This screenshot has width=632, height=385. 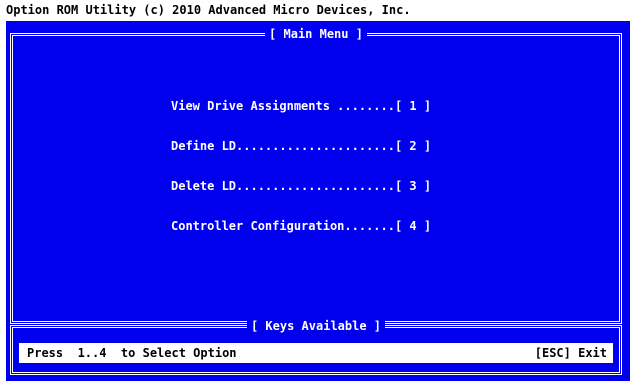 What do you see at coordinates (316, 353) in the screenshot?
I see `keys-status-bar: Press 1..4 to Select Option [ESC] Exit` at bounding box center [316, 353].